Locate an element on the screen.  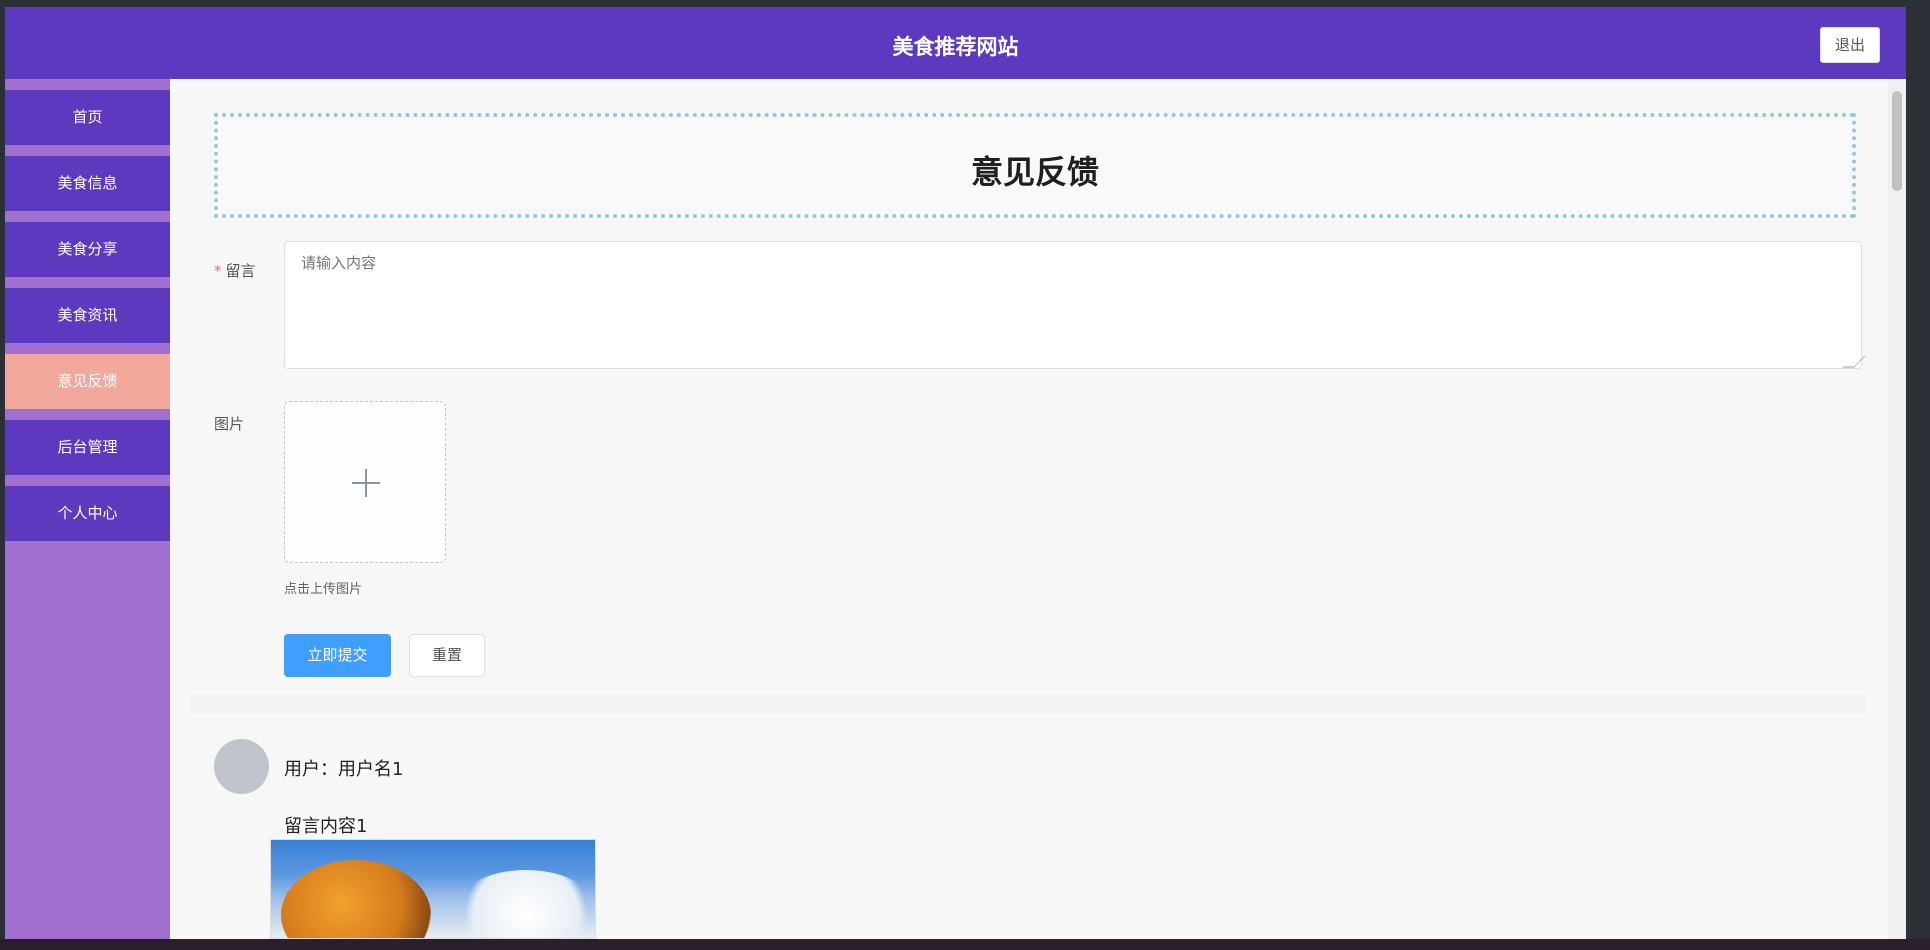
taskbar-strip is located at coordinates (965, 944).